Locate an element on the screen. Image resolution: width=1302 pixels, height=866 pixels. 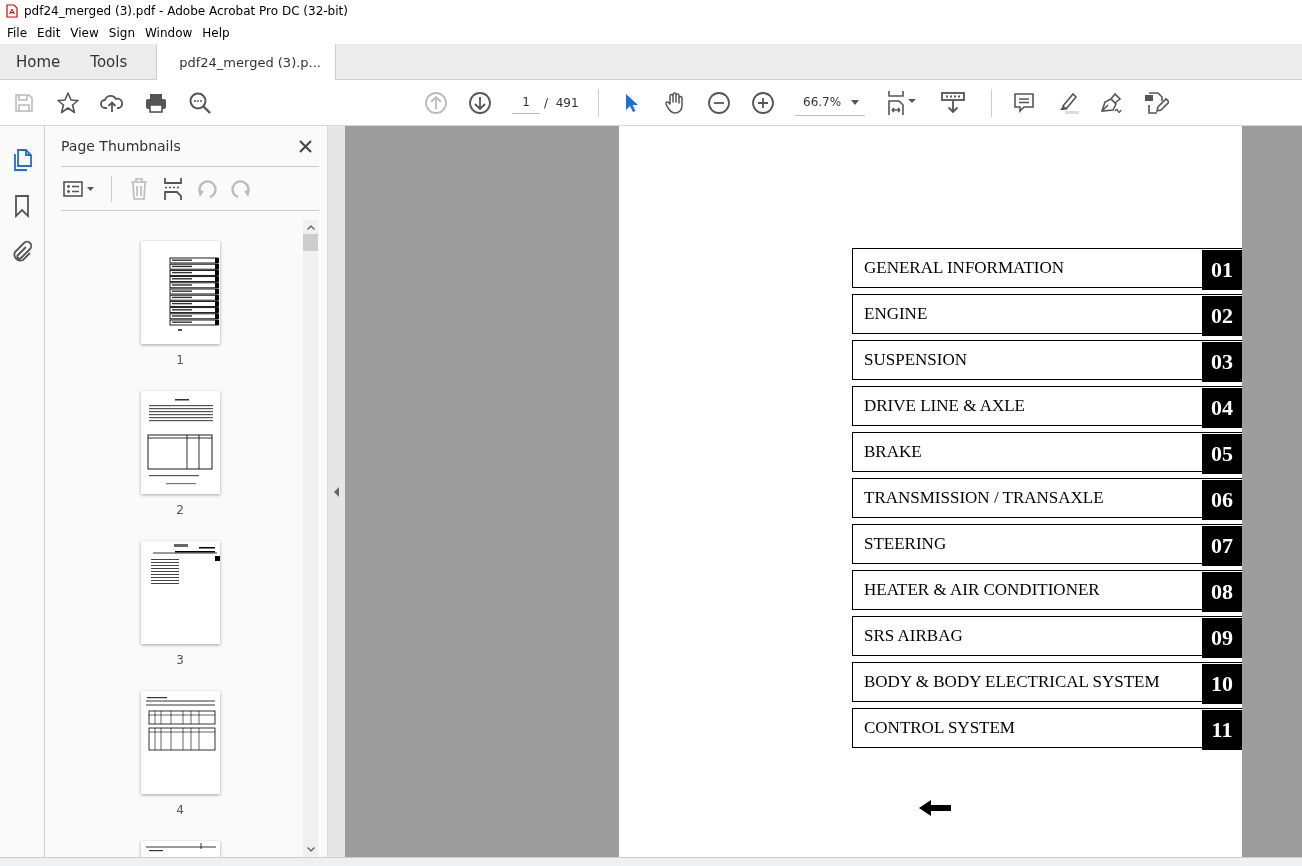
page-count: / 491 is located at coordinates (562, 102).